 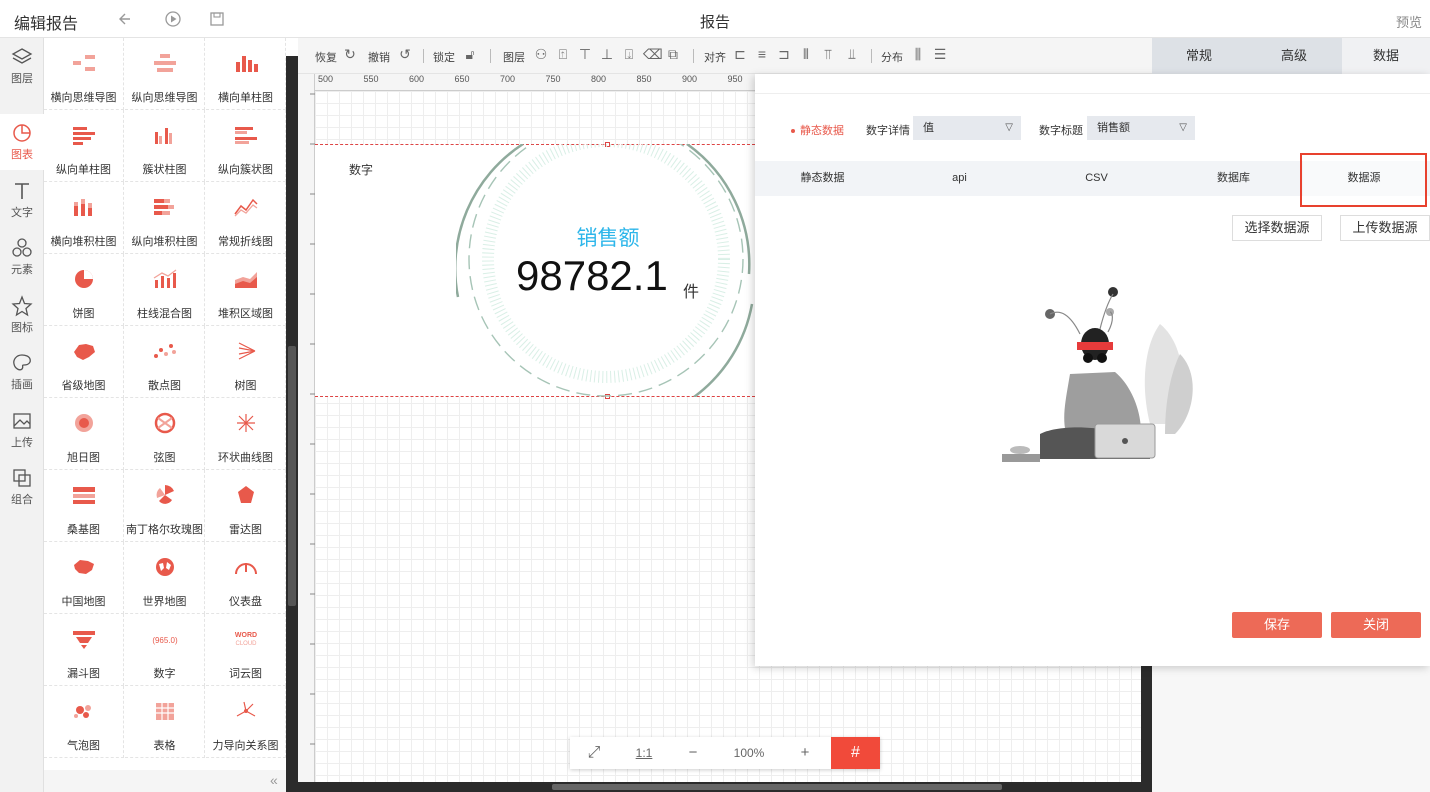 What do you see at coordinates (246, 146) in the screenshot?
I see `library-item: 纵向簇状图` at bounding box center [246, 146].